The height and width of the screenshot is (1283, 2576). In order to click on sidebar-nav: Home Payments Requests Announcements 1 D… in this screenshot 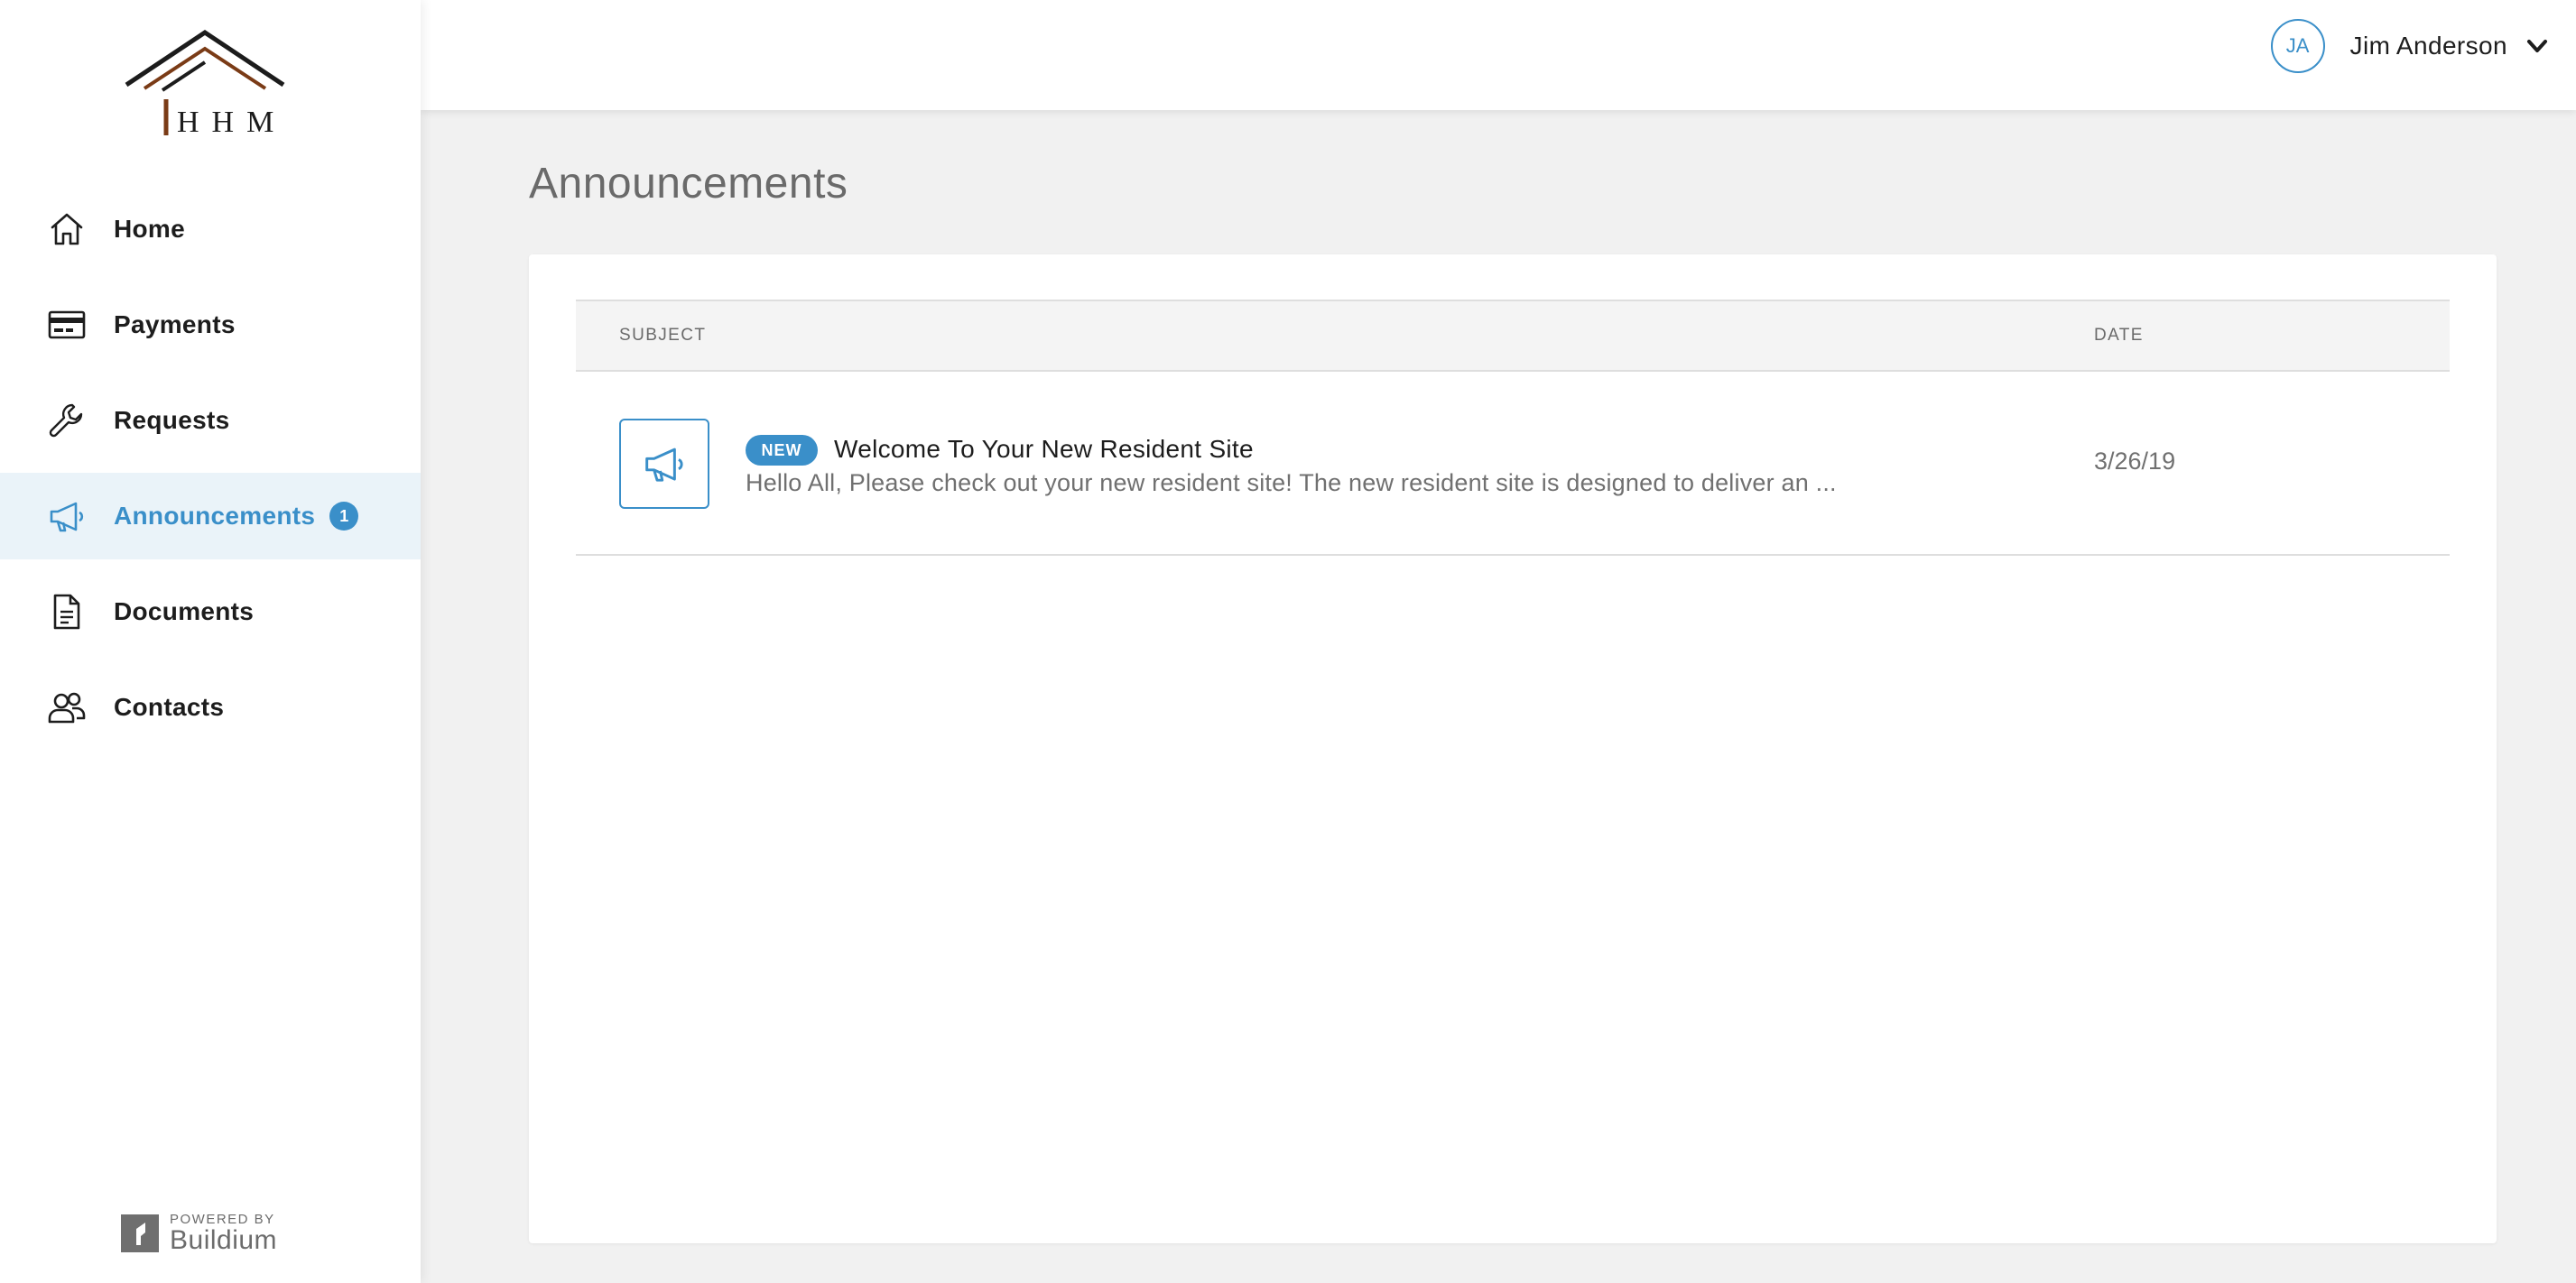, I will do `click(210, 473)`.